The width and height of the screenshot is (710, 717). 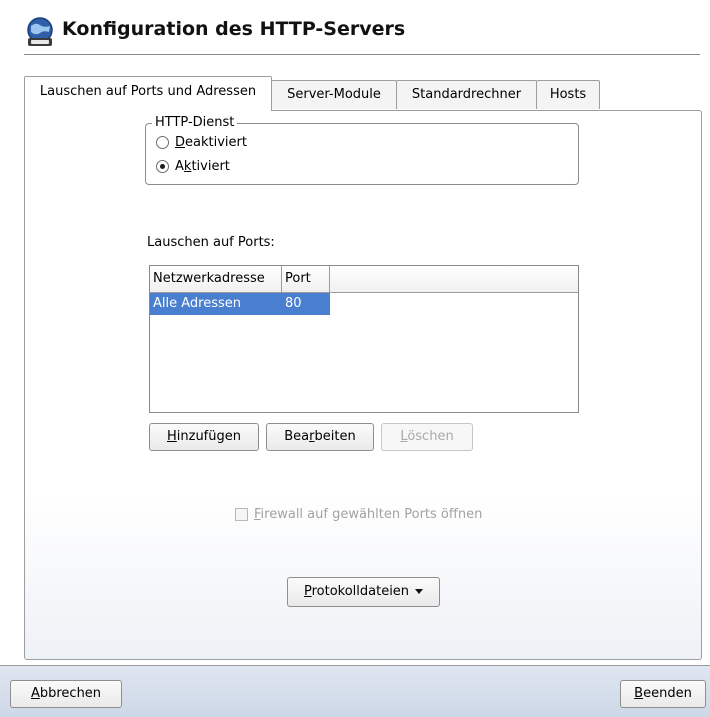 What do you see at coordinates (368, 514) in the screenshot?
I see `firewall-label: Firewall auf gewählten Ports öffnen` at bounding box center [368, 514].